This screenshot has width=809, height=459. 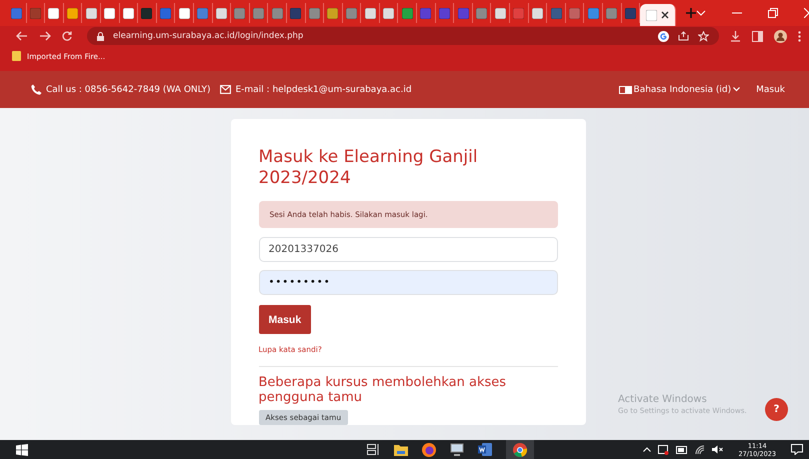 What do you see at coordinates (736, 89) in the screenshot?
I see `caret-icon` at bounding box center [736, 89].